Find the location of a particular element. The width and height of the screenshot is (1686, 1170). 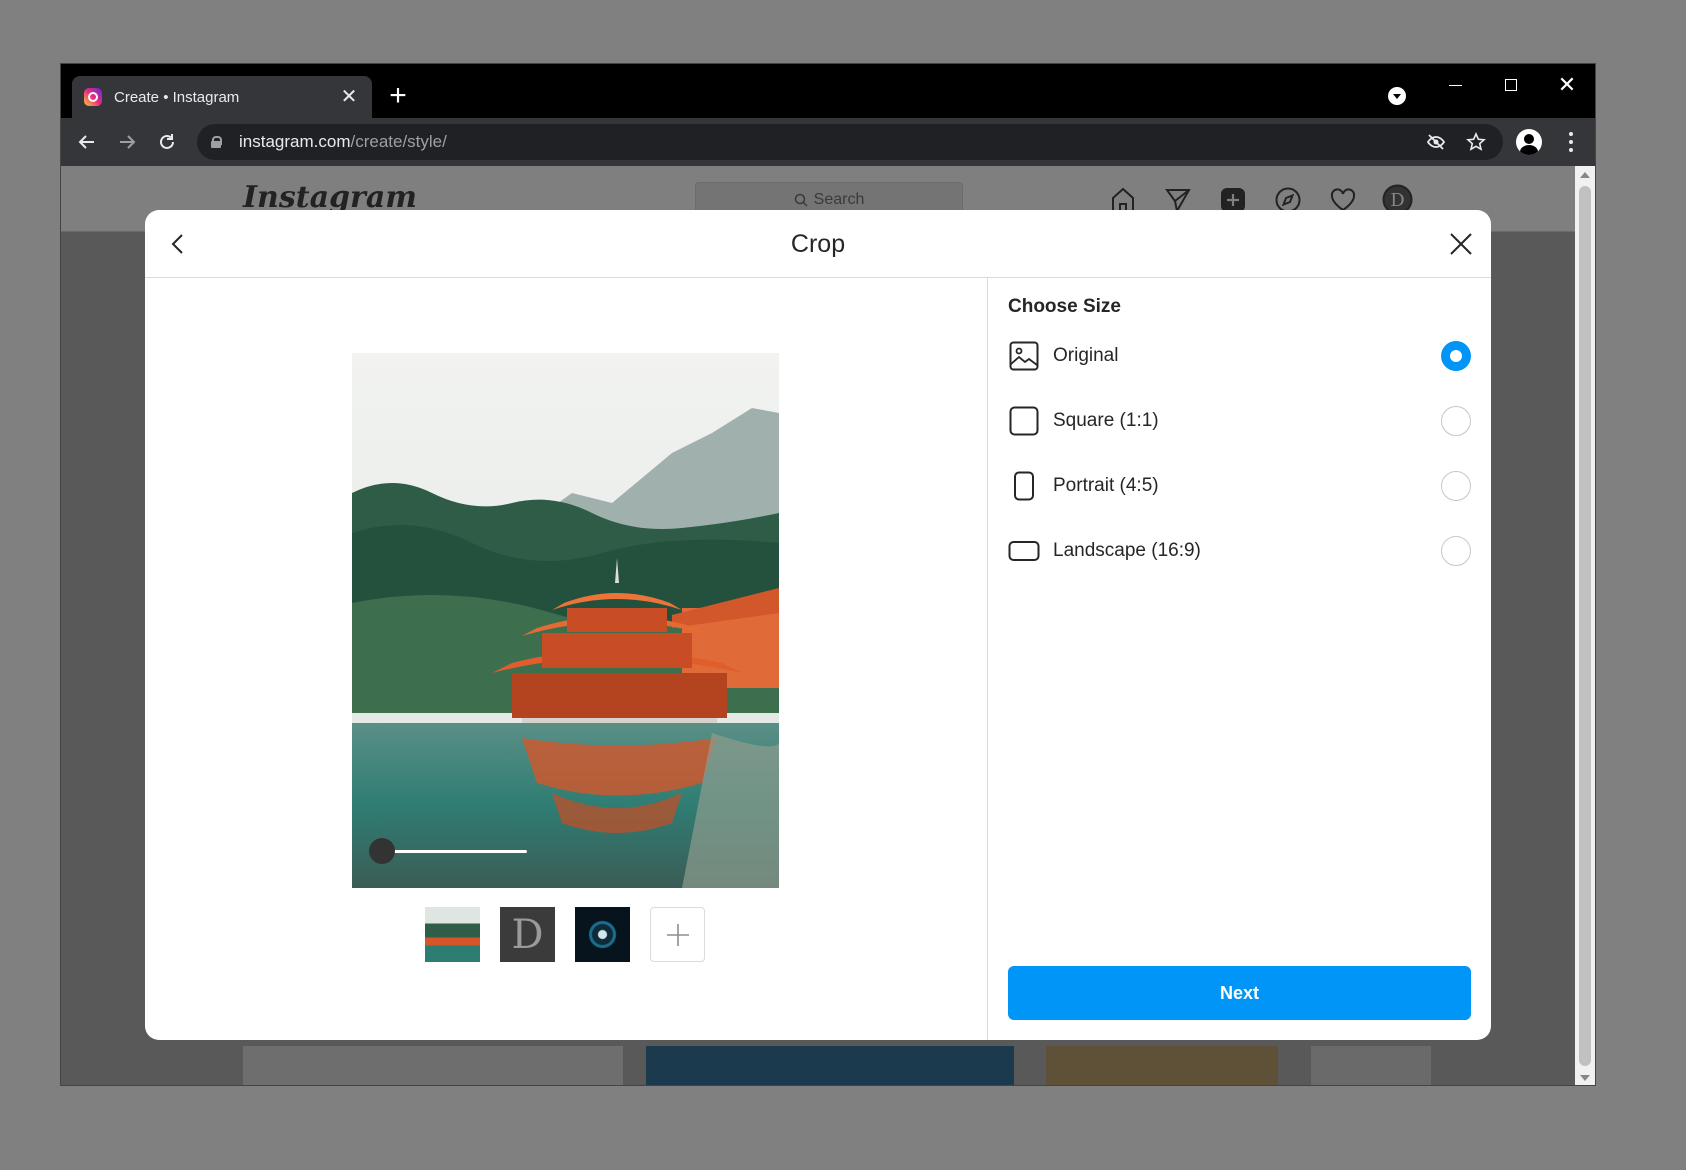

scroll-thumb is located at coordinates (1585, 626).